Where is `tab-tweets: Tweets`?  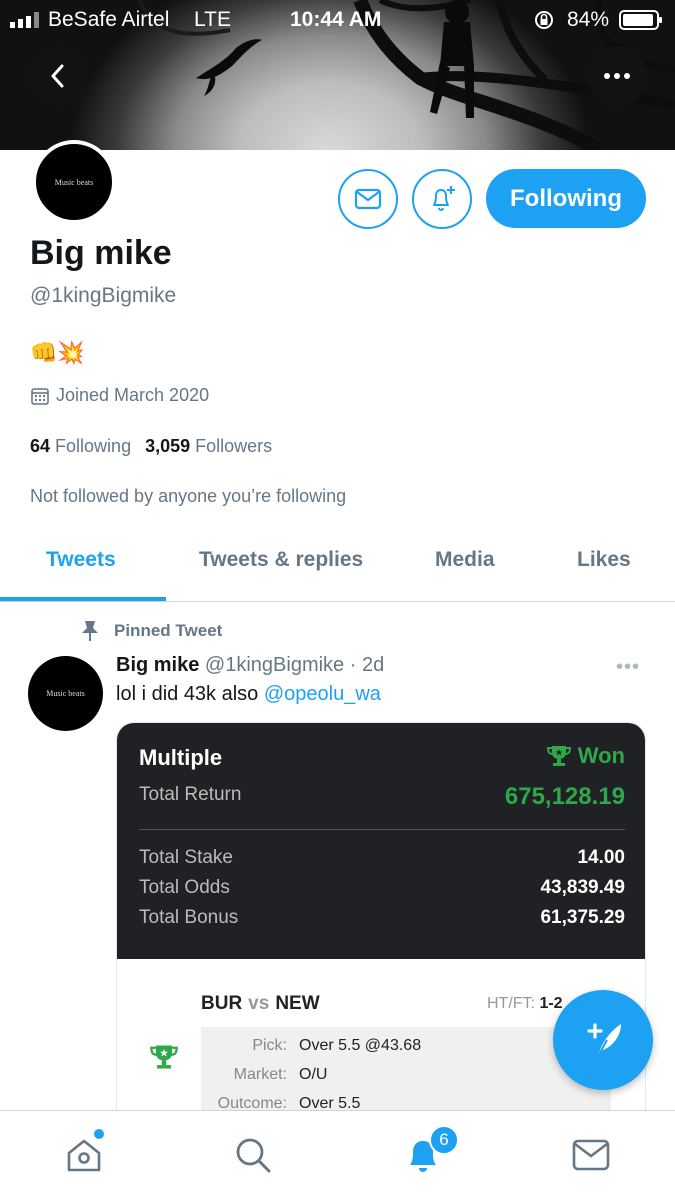 tab-tweets: Tweets is located at coordinates (81, 560).